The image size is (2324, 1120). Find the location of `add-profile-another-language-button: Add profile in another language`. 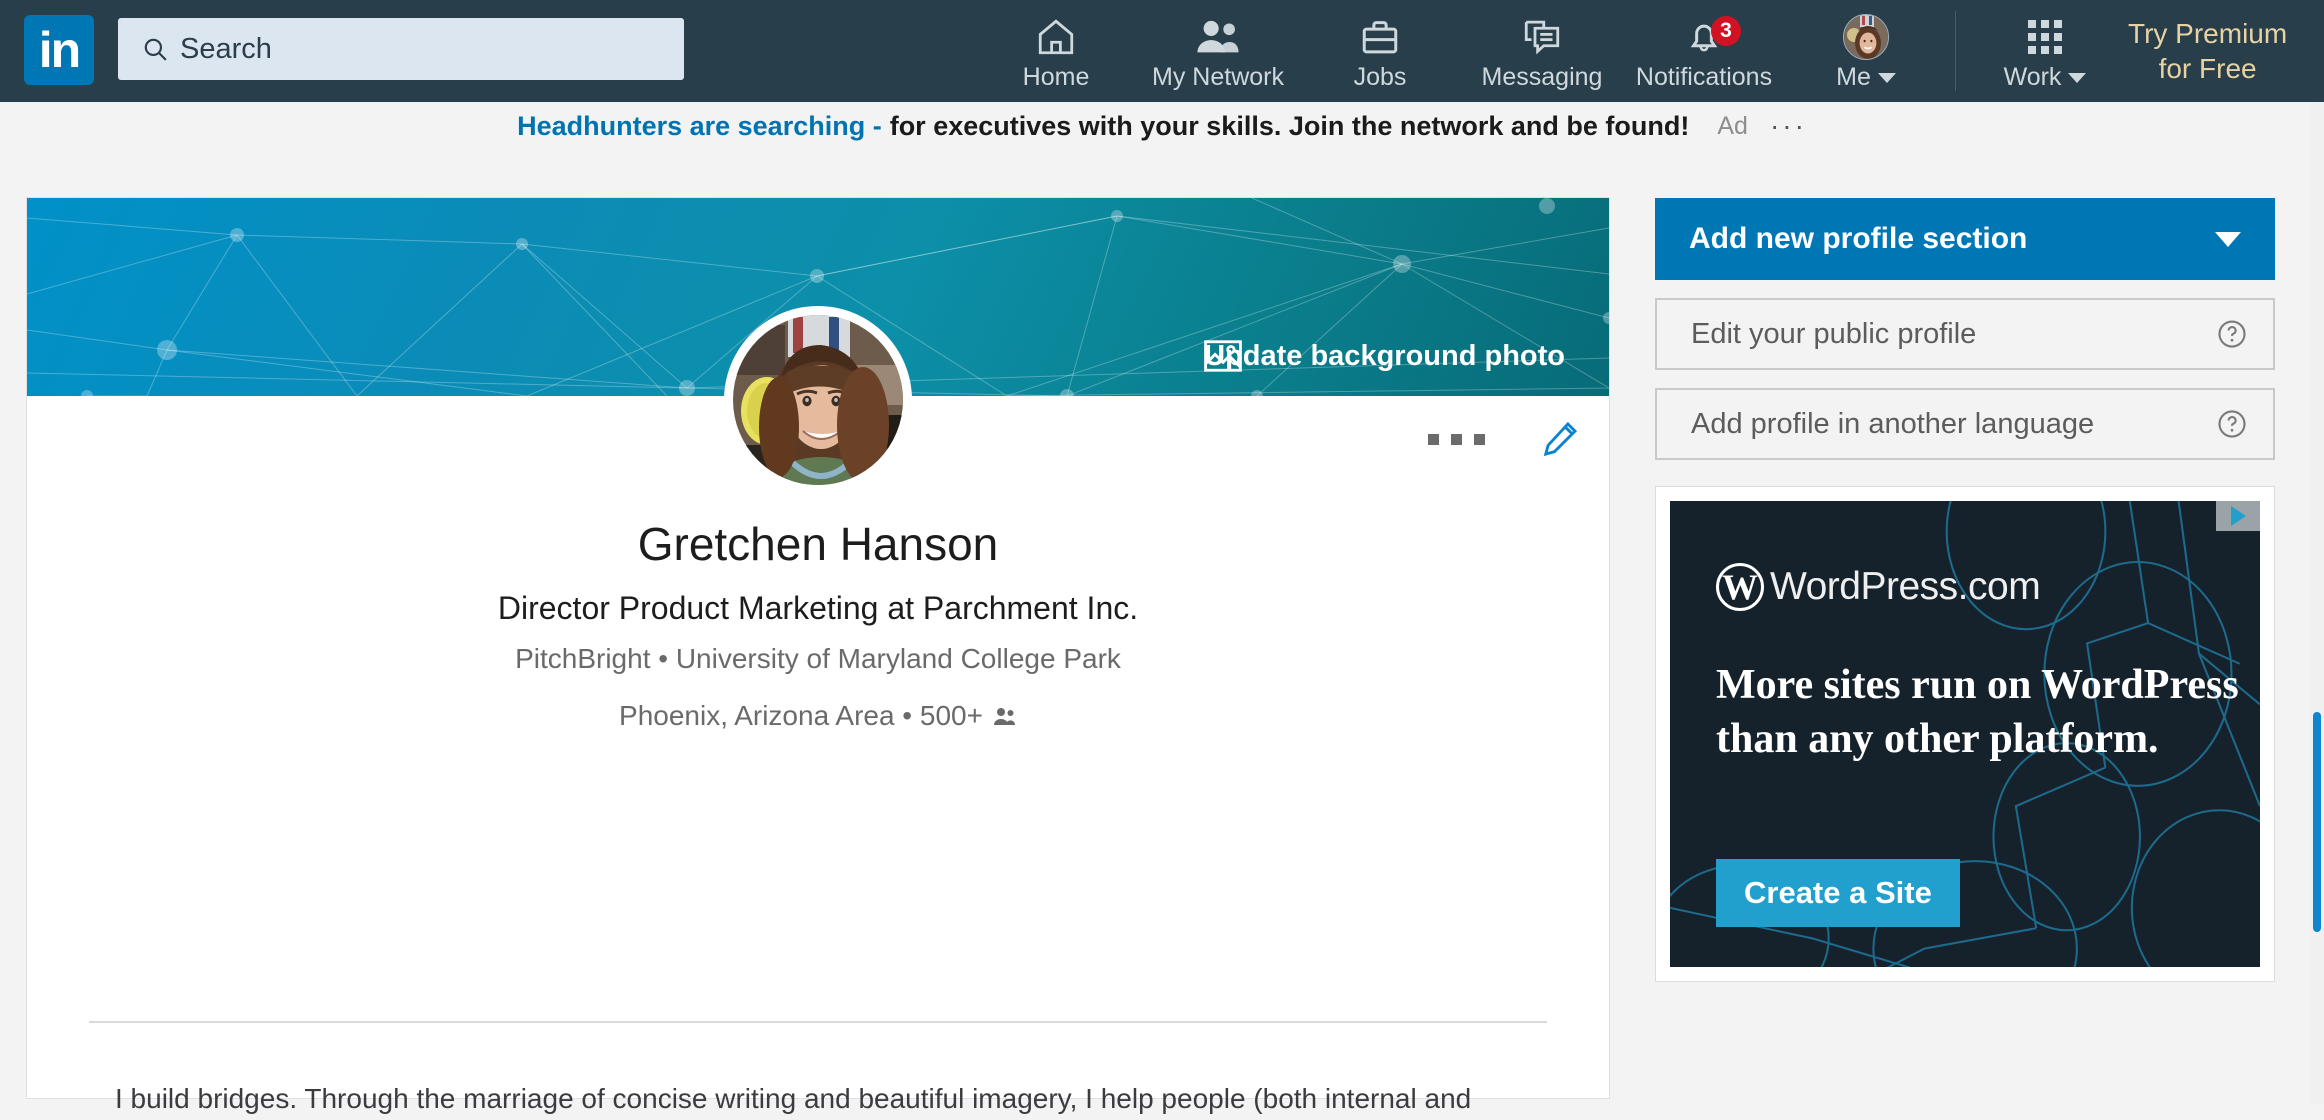

add-profile-another-language-button: Add profile in another language is located at coordinates (1965, 424).